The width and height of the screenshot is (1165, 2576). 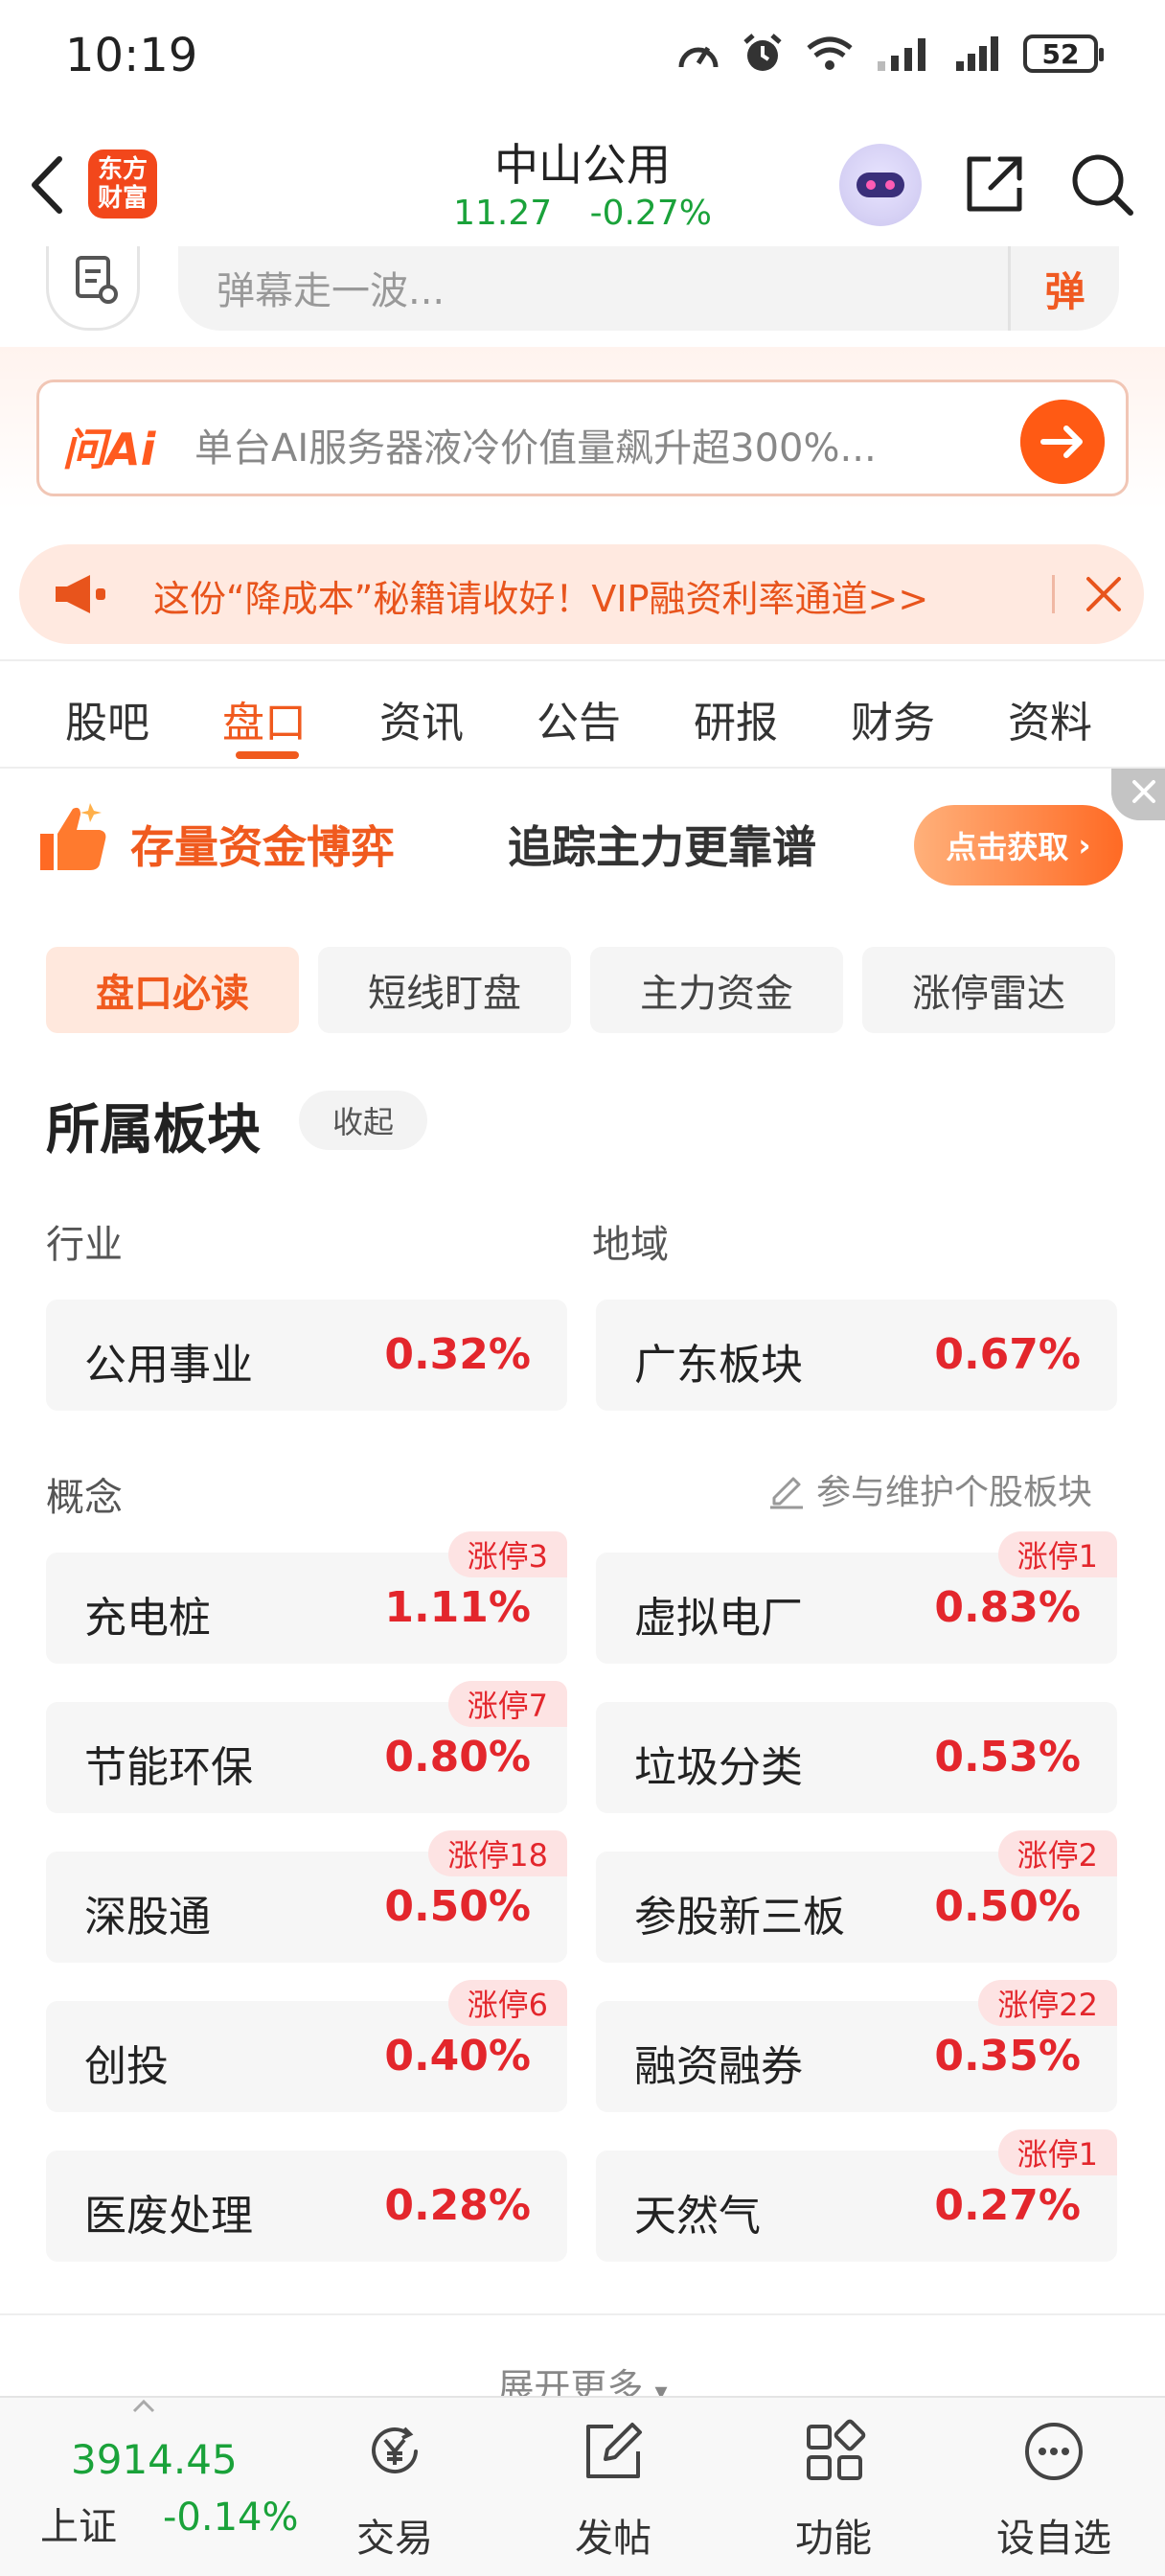 I want to click on concept-name: 垃圾分类, so click(x=718, y=1767).